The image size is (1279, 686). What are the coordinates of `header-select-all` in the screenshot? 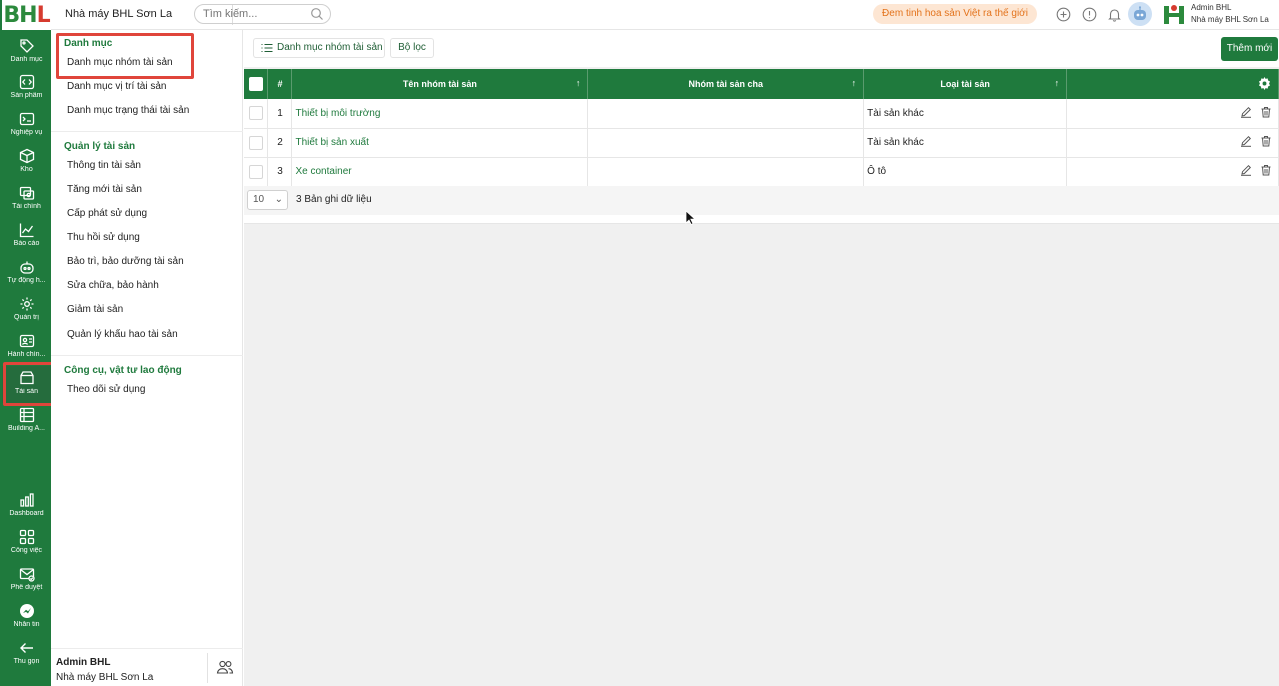 It's located at (256, 84).